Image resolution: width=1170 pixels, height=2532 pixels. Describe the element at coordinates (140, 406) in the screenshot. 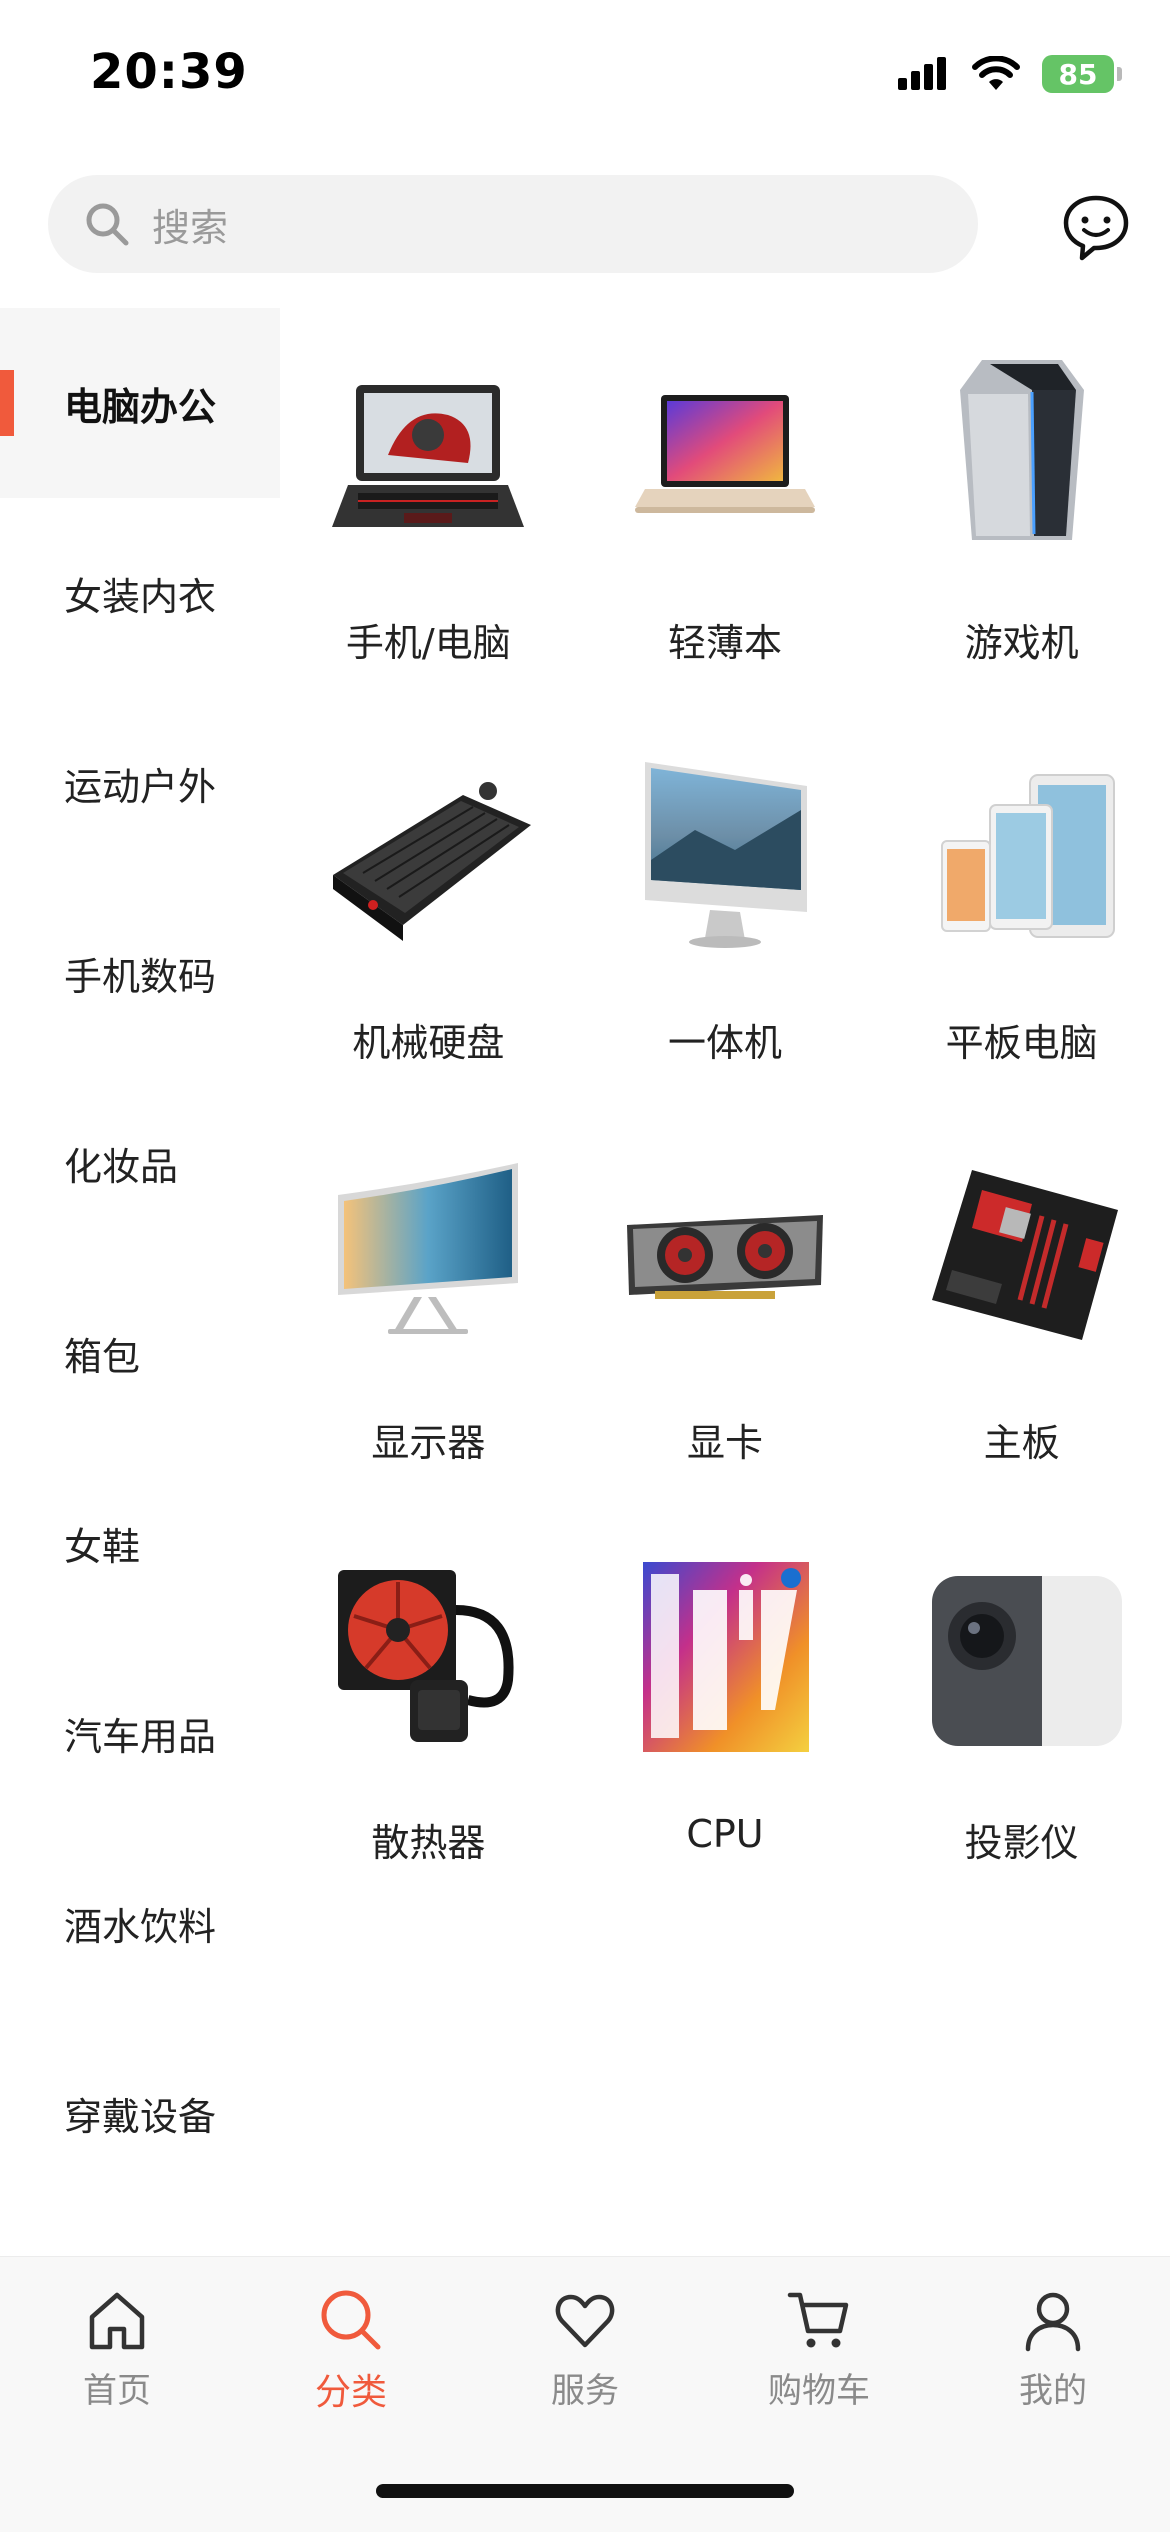

I see `category-label: 电脑办公` at that location.